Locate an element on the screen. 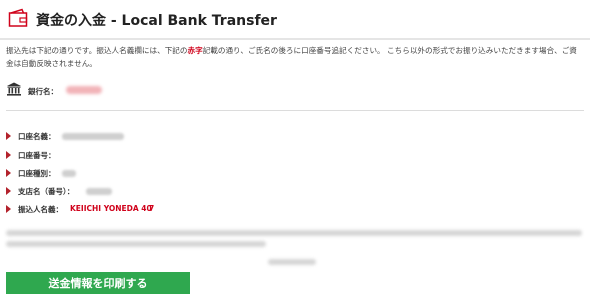 This screenshot has height=300, width=590. payer-name-value: KEIICHI YONEDA 40 is located at coordinates (111, 208).